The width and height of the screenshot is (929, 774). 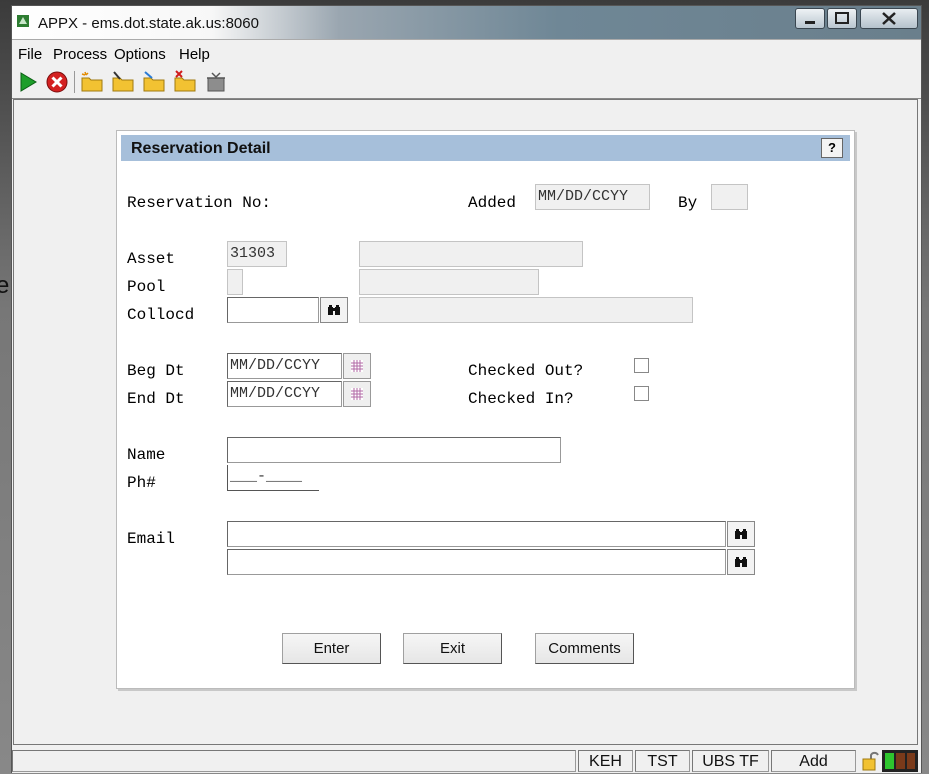 I want to click on menu-bar: File Process Options Help, so click(x=466, y=53).